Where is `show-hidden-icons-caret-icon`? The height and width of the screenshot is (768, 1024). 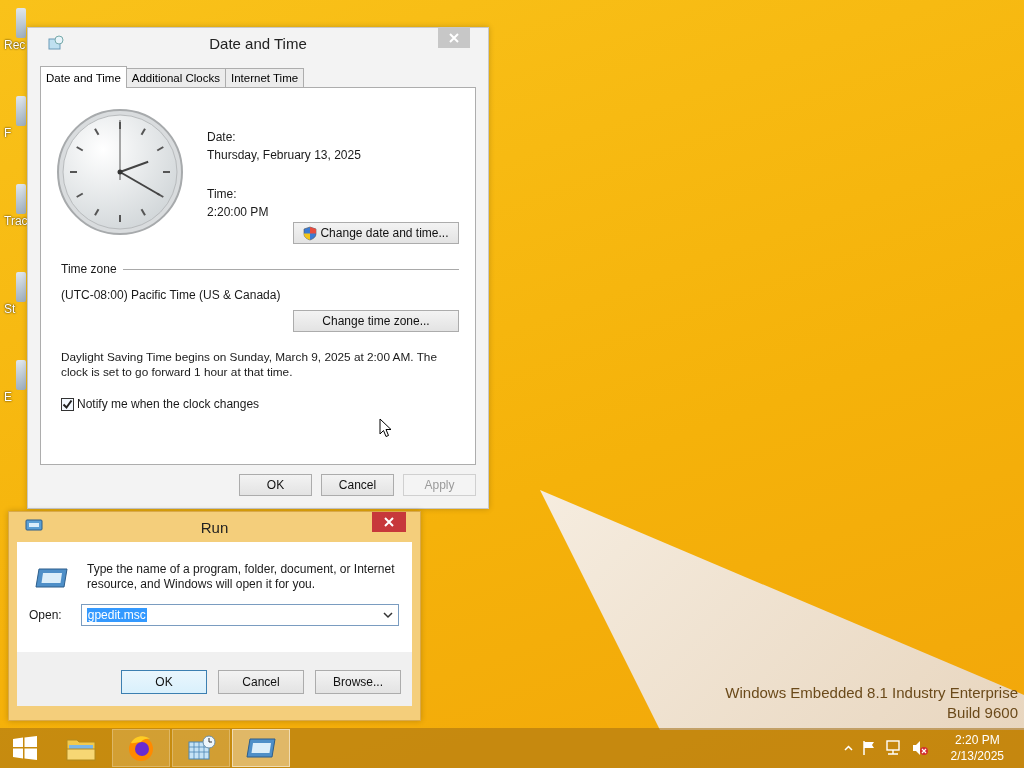
show-hidden-icons-caret-icon is located at coordinates (848, 748).